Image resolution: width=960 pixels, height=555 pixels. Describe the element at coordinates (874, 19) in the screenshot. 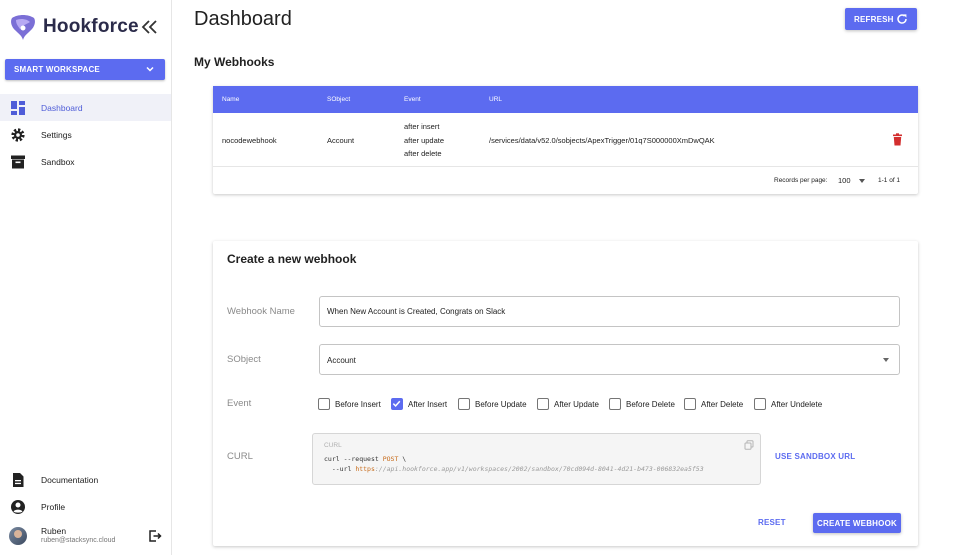

I see `refresh-label: REFRESH` at that location.